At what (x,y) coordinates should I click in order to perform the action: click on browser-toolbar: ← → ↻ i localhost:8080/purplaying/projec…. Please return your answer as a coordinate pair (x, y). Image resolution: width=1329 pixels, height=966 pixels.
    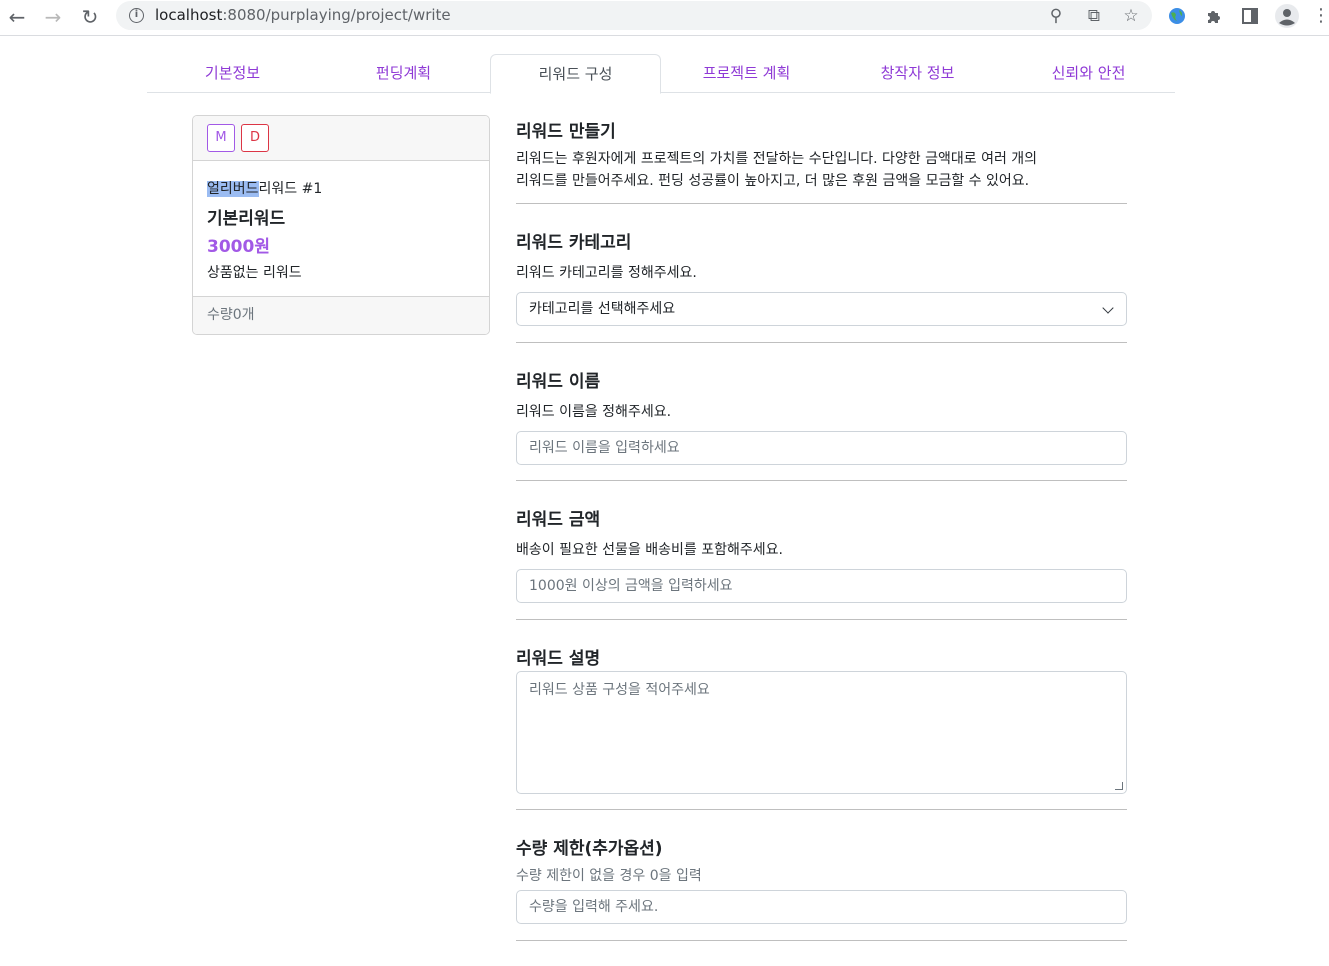
    Looking at the image, I should click on (664, 18).